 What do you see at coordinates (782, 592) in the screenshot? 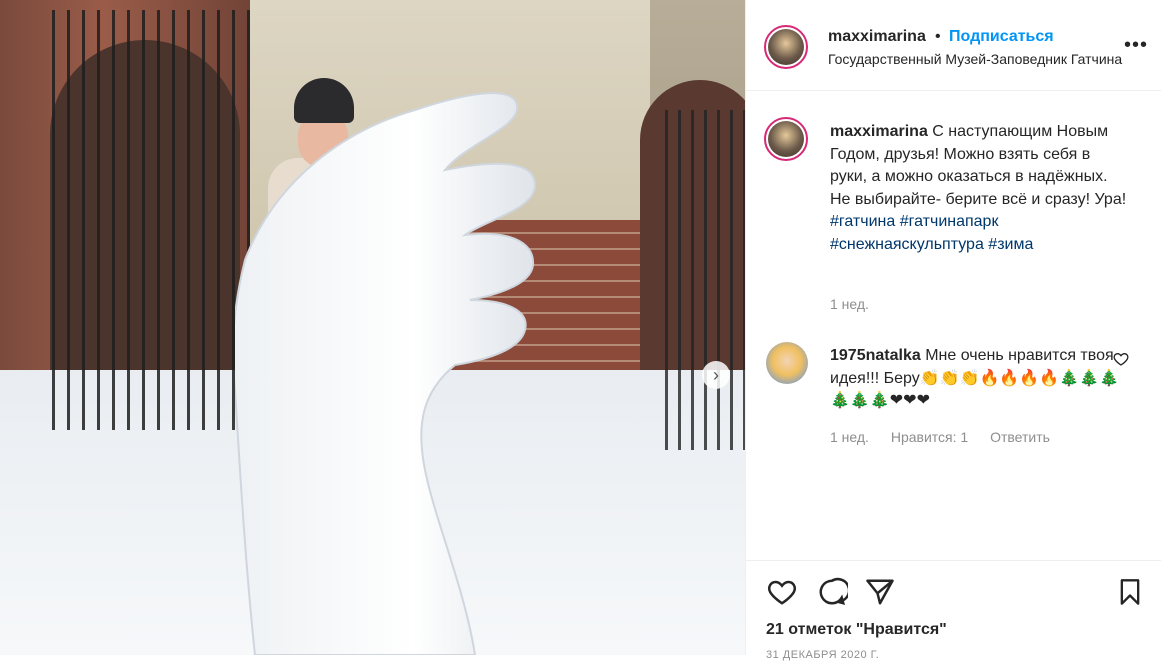
I see `like-heart-icon` at bounding box center [782, 592].